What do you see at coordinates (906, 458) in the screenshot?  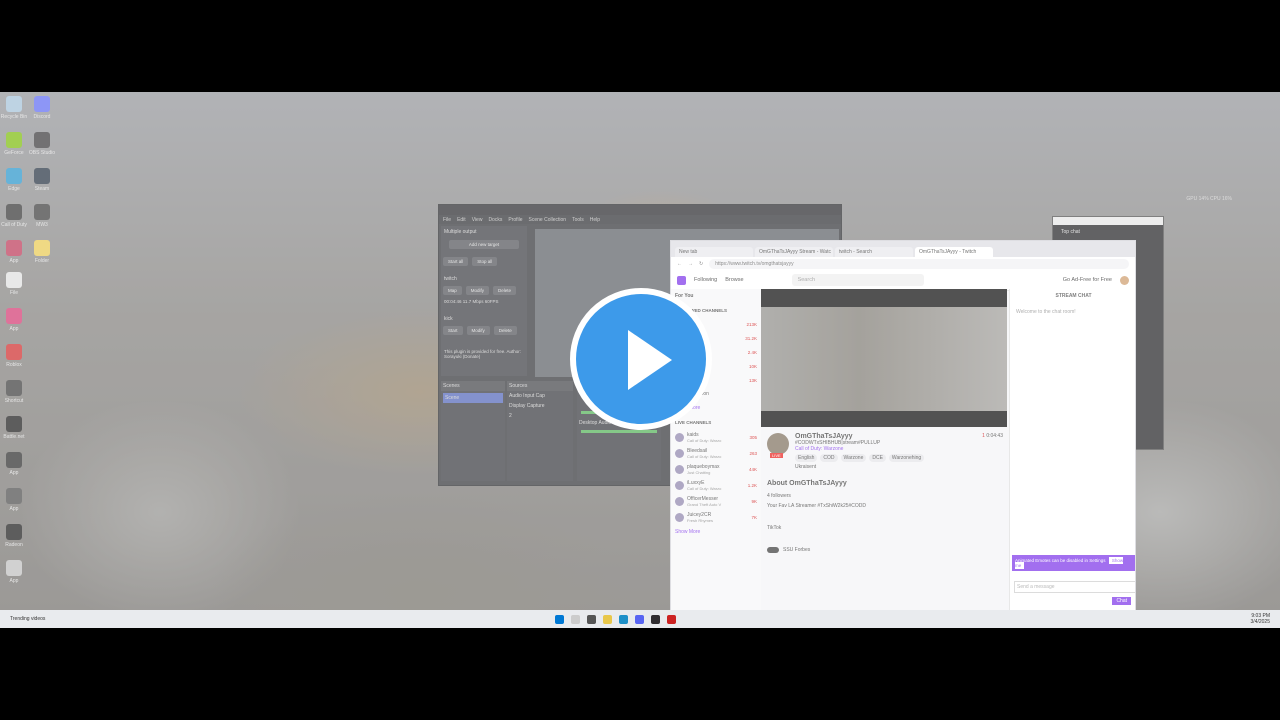 I see `tag-pill: Warzonehing` at bounding box center [906, 458].